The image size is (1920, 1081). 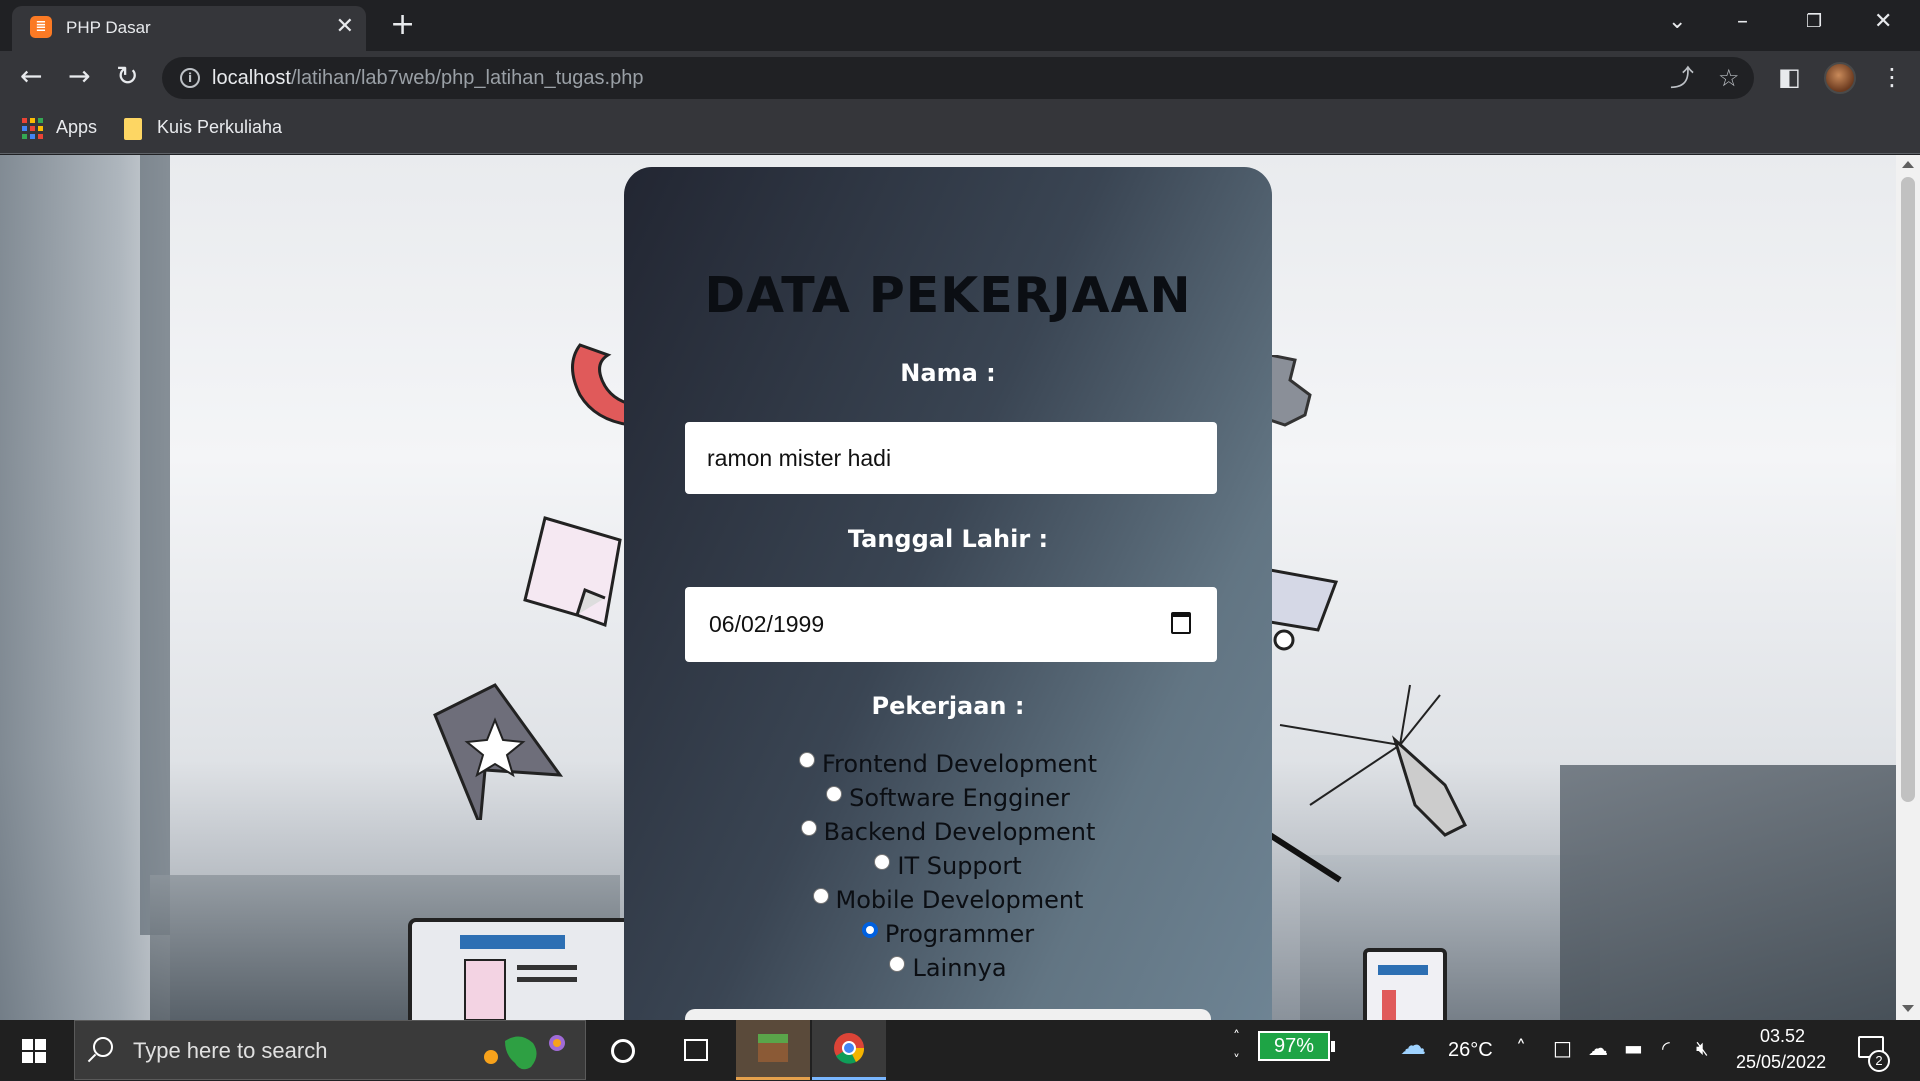 I want to click on taskbar-app-chrome, so click(x=849, y=1050).